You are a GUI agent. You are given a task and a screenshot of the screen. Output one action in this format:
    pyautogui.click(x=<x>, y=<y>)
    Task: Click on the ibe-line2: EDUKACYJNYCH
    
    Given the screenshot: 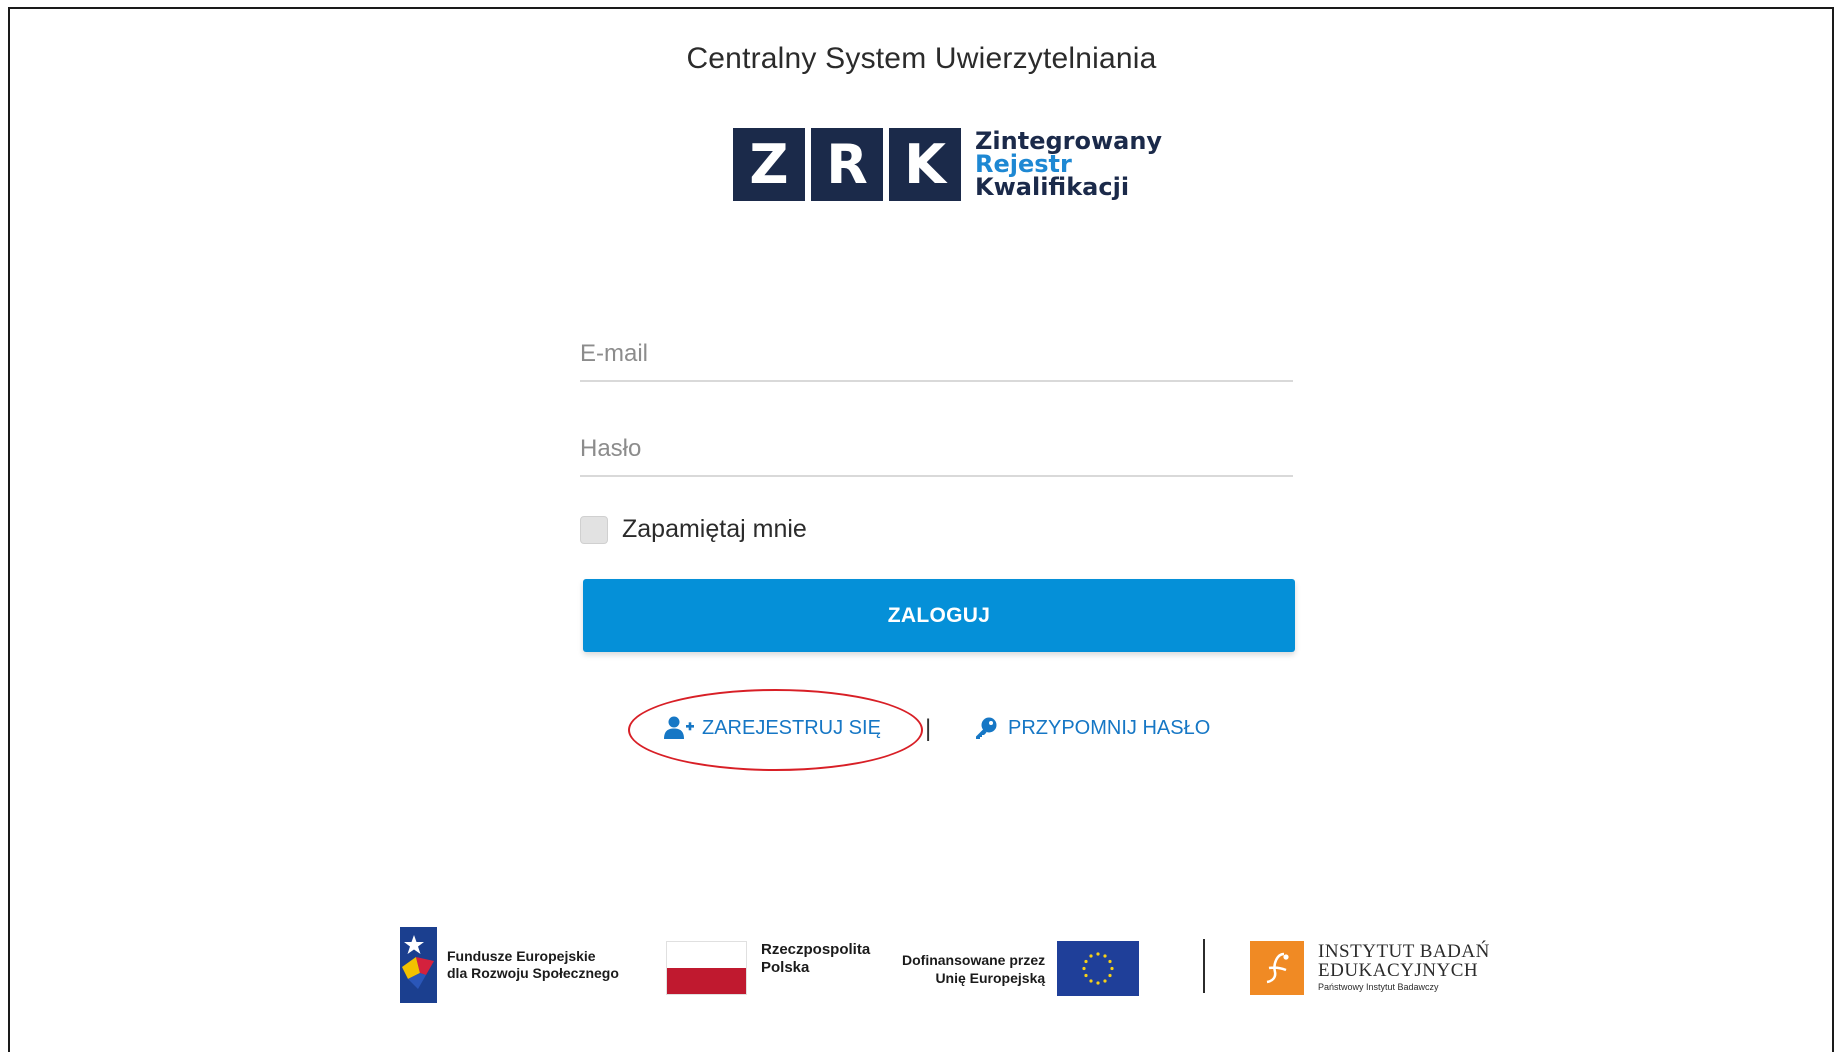 What is the action you would take?
    pyautogui.click(x=1398, y=970)
    